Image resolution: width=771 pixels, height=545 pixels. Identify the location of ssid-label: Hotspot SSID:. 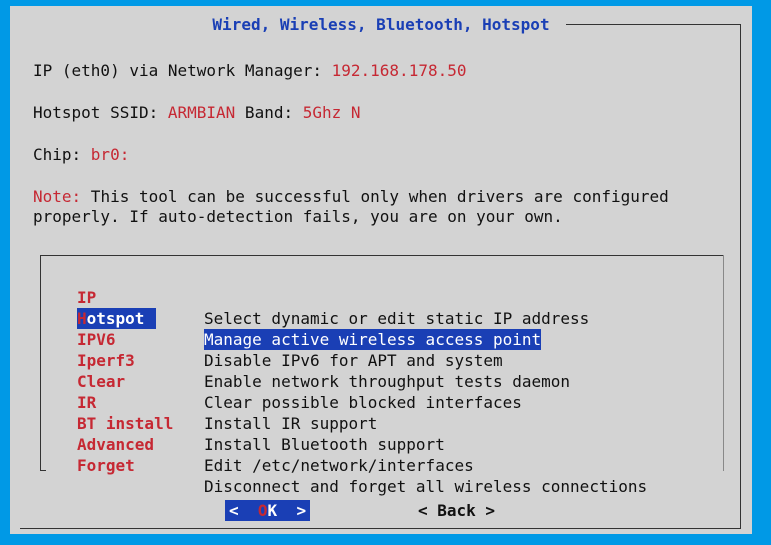
(100, 112).